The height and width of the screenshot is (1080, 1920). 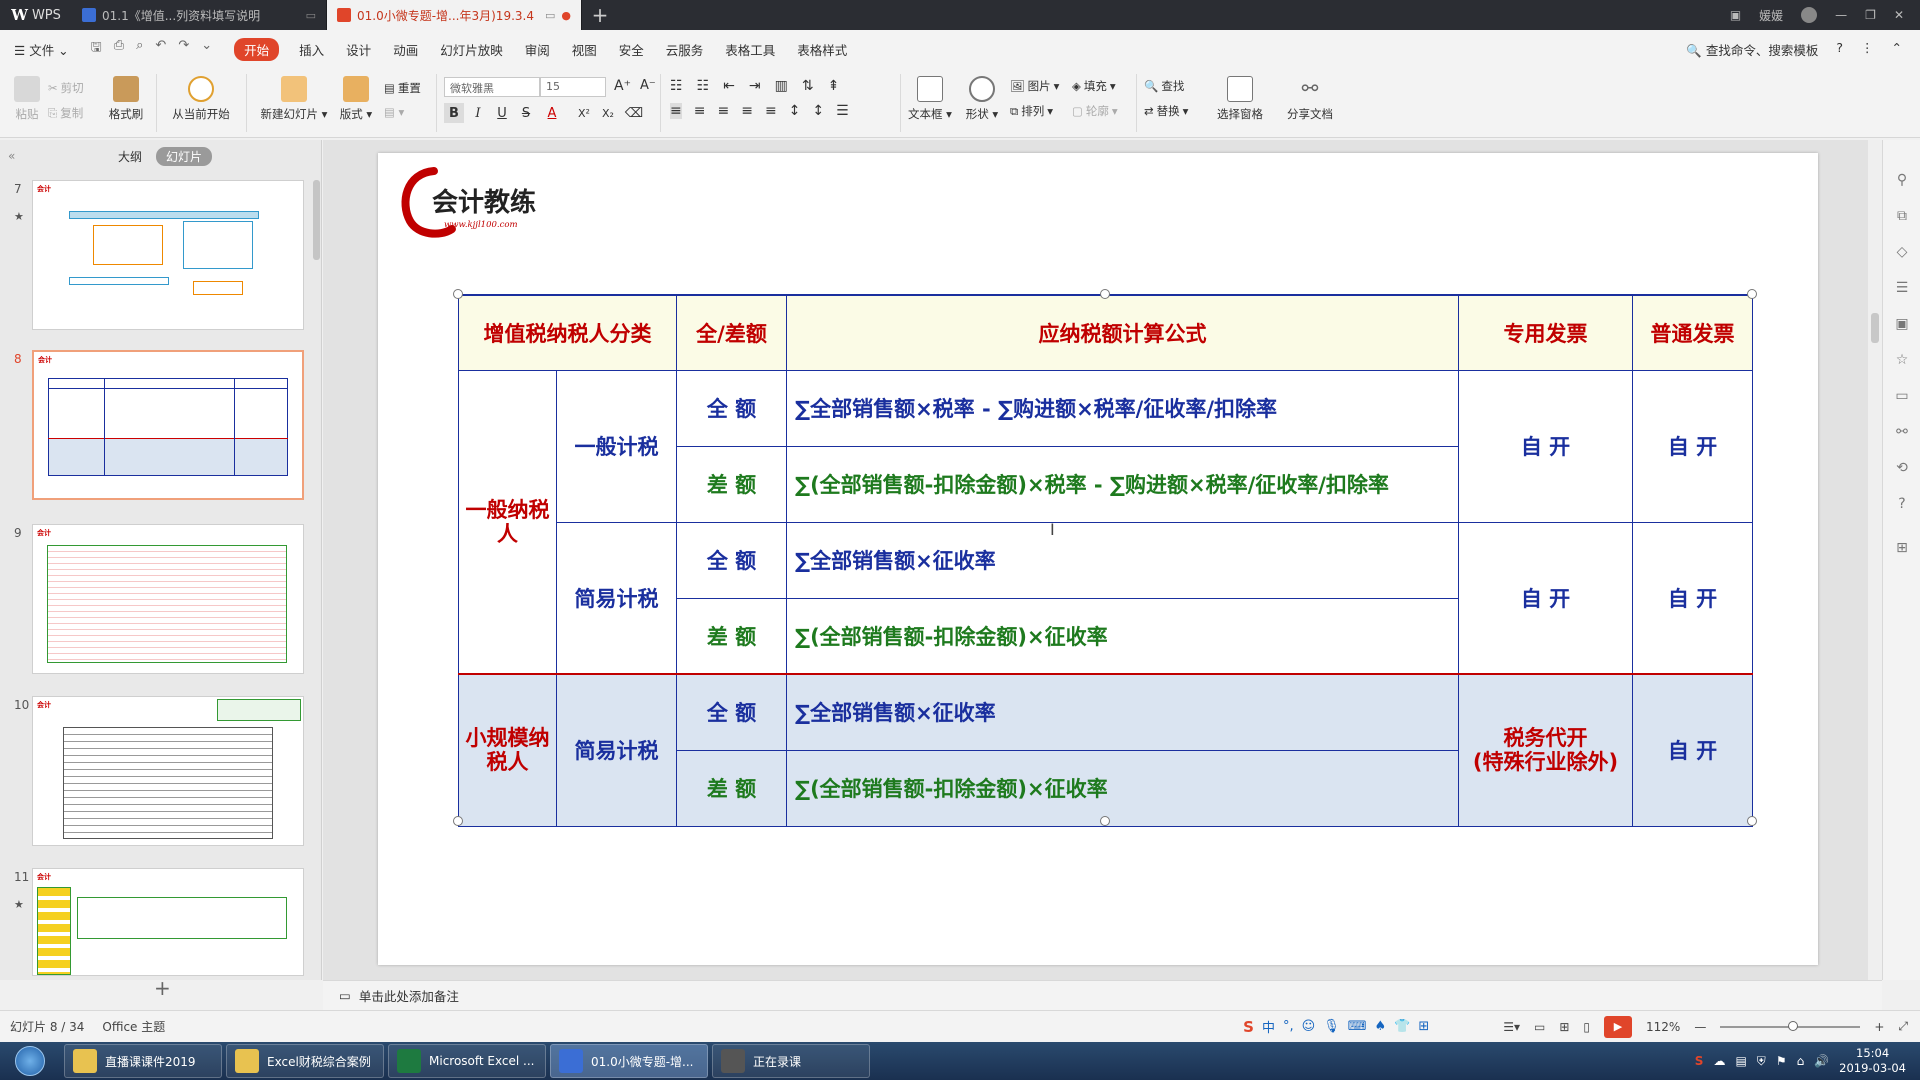 I want to click on cloud-icon: ☁, so click(x=1719, y=1061).